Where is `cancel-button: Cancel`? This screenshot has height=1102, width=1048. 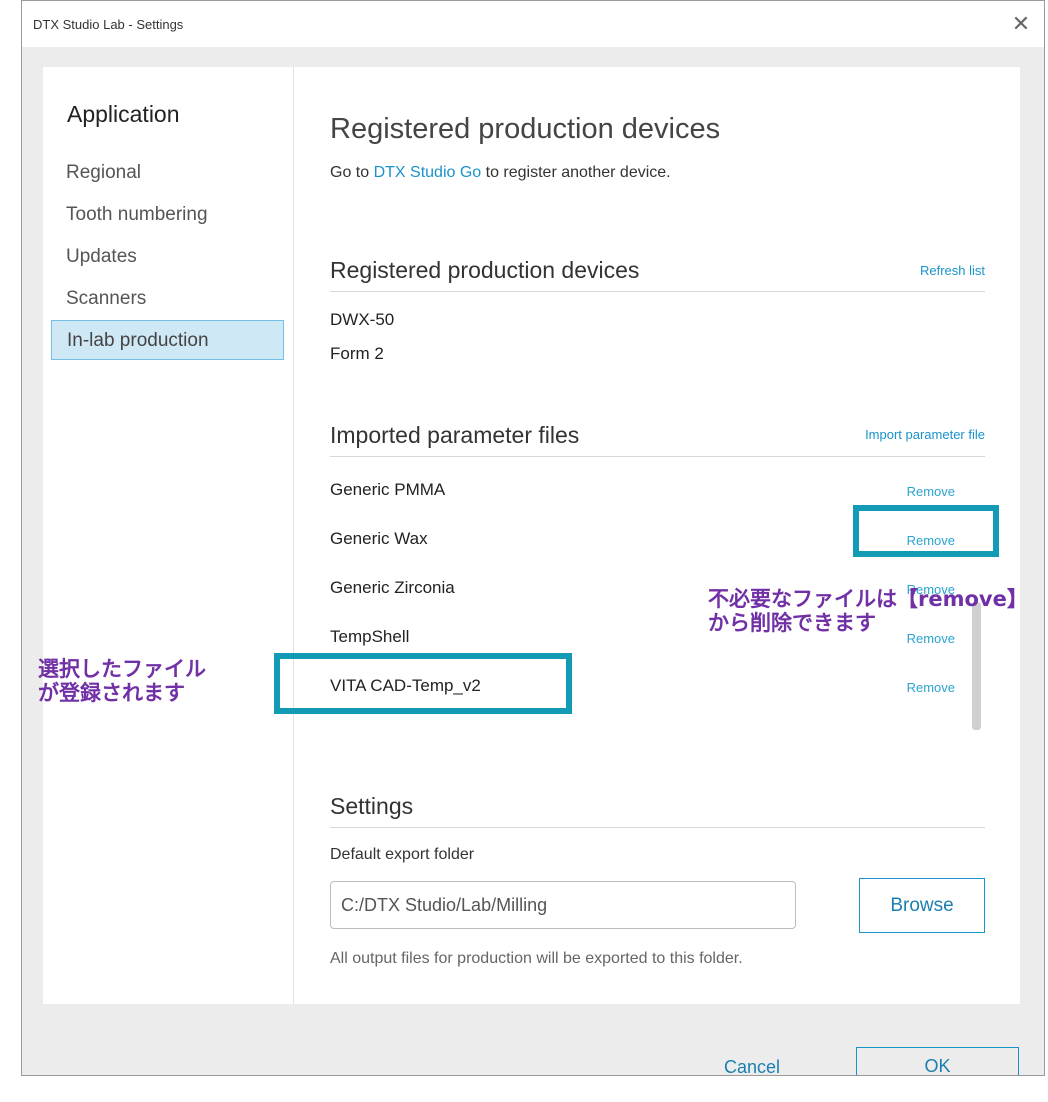
cancel-button: Cancel is located at coordinates (752, 1061).